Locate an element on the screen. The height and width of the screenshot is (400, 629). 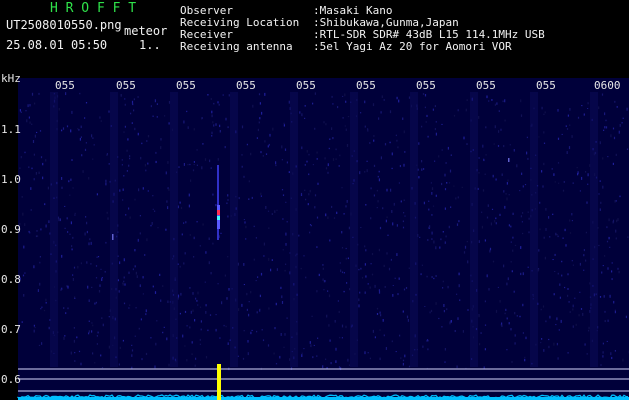
y-tick-label: 1.0 is located at coordinates (11, 179).